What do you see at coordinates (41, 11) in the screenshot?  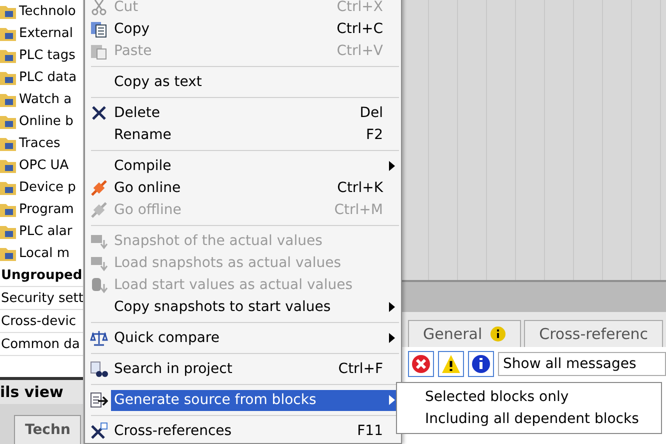 I see `tree-item: Technolo` at bounding box center [41, 11].